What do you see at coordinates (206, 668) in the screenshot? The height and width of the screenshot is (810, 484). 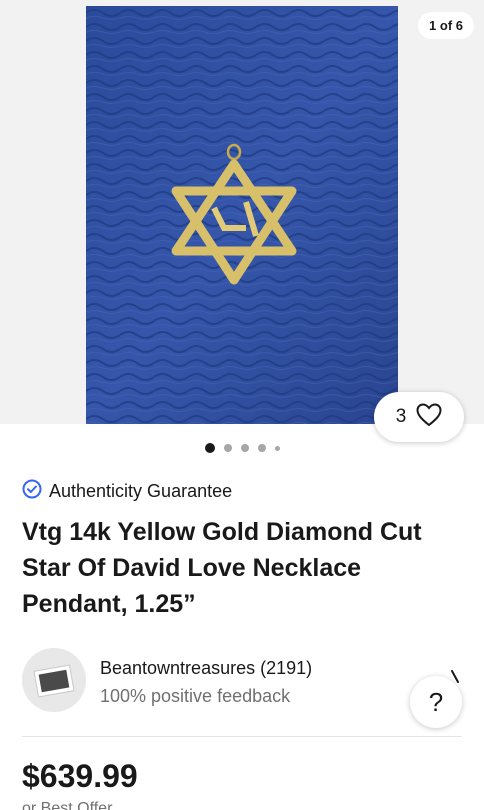 I see `seller-name: Beantowntreasures (2191)` at bounding box center [206, 668].